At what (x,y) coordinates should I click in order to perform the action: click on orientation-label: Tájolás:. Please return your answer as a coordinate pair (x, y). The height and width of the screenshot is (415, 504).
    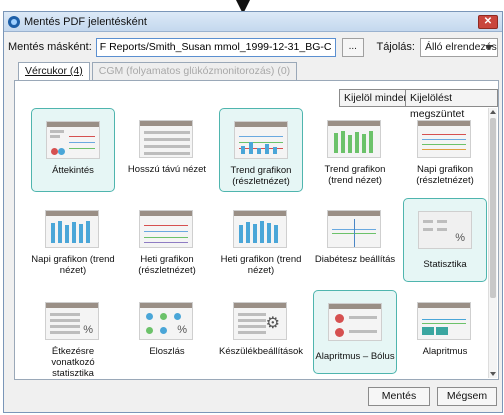
    Looking at the image, I should click on (395, 47).